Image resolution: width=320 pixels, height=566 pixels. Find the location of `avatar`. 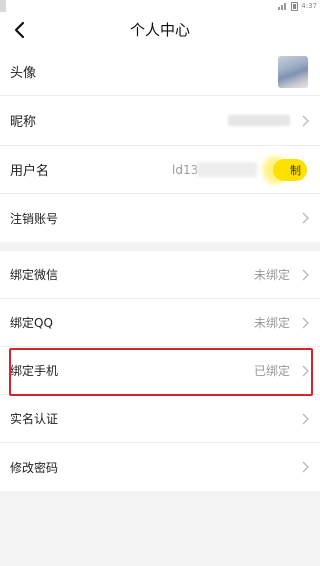

avatar is located at coordinates (293, 72).